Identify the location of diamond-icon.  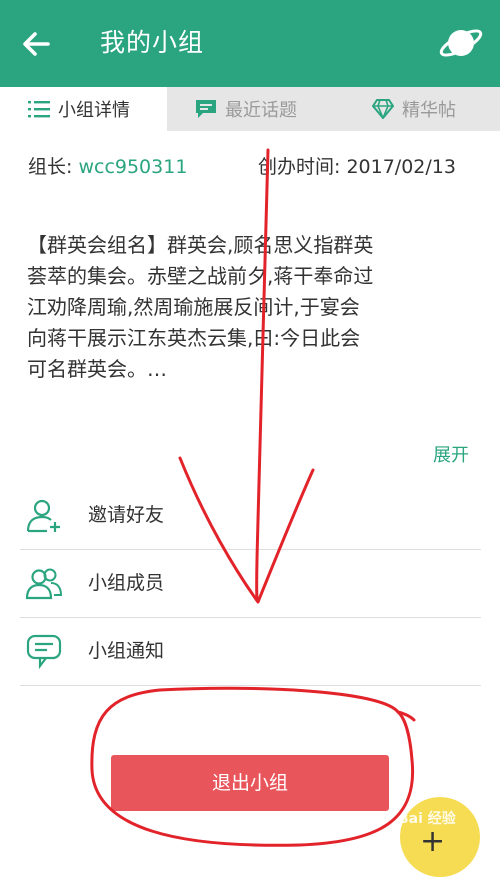
(383, 109).